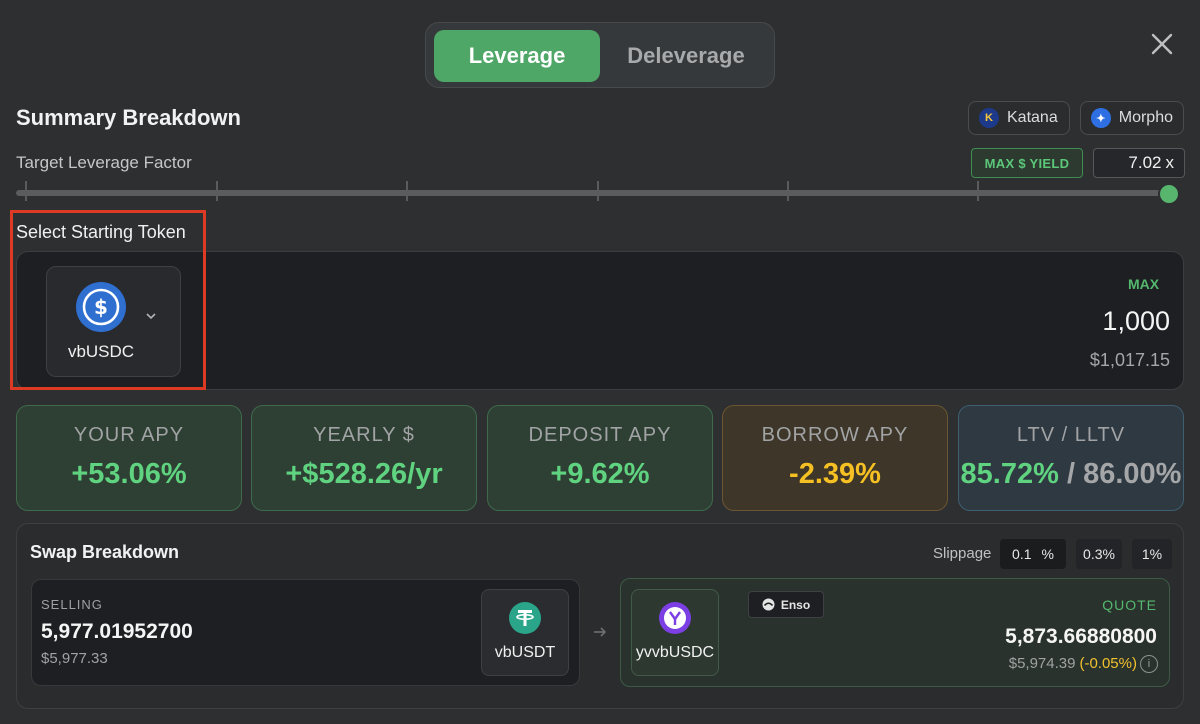  I want to click on stat-value: +53.06%, so click(129, 474).